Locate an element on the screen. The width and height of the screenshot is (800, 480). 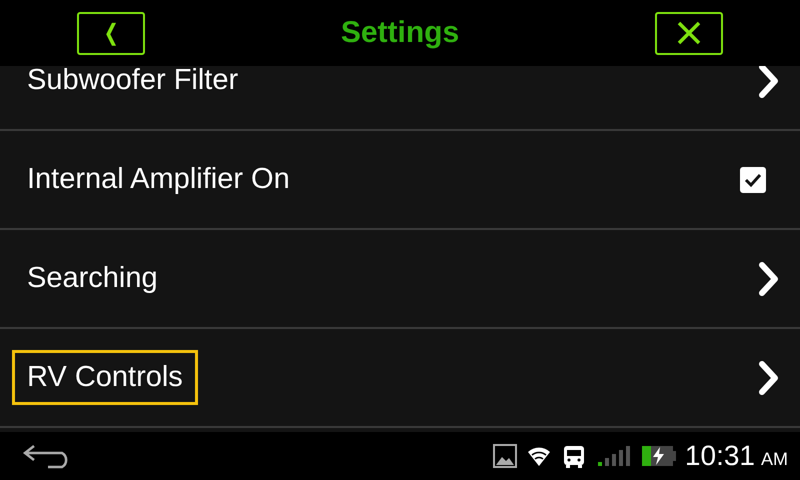
screen-title: Settings is located at coordinates (400, 33).